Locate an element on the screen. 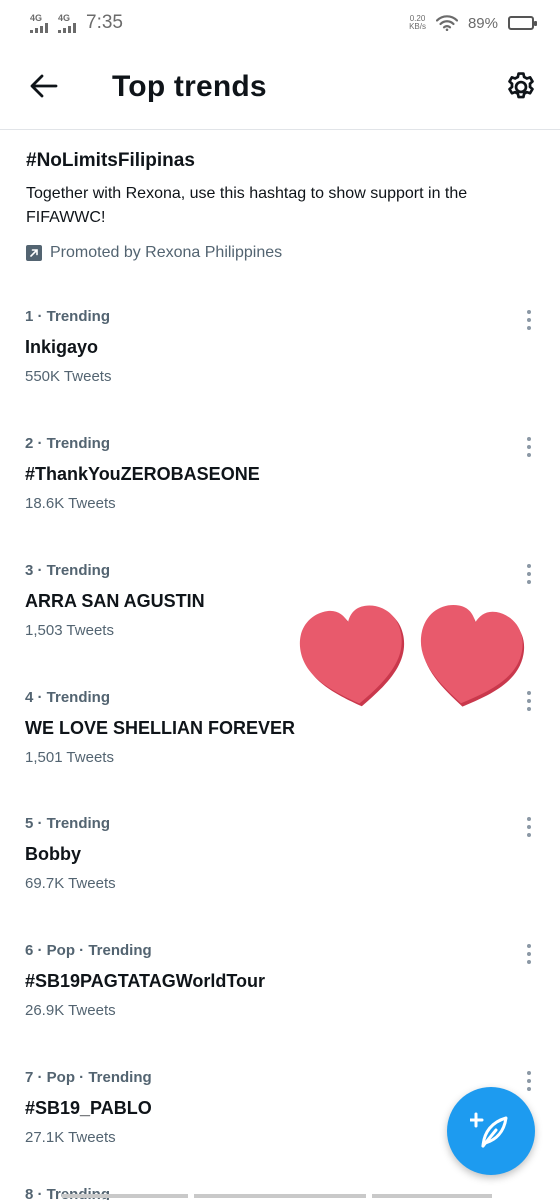 The height and width of the screenshot is (1200, 560). trend-item-5: 5 · Trending Bobby 69.7K Tweets is located at coordinates (280, 870).